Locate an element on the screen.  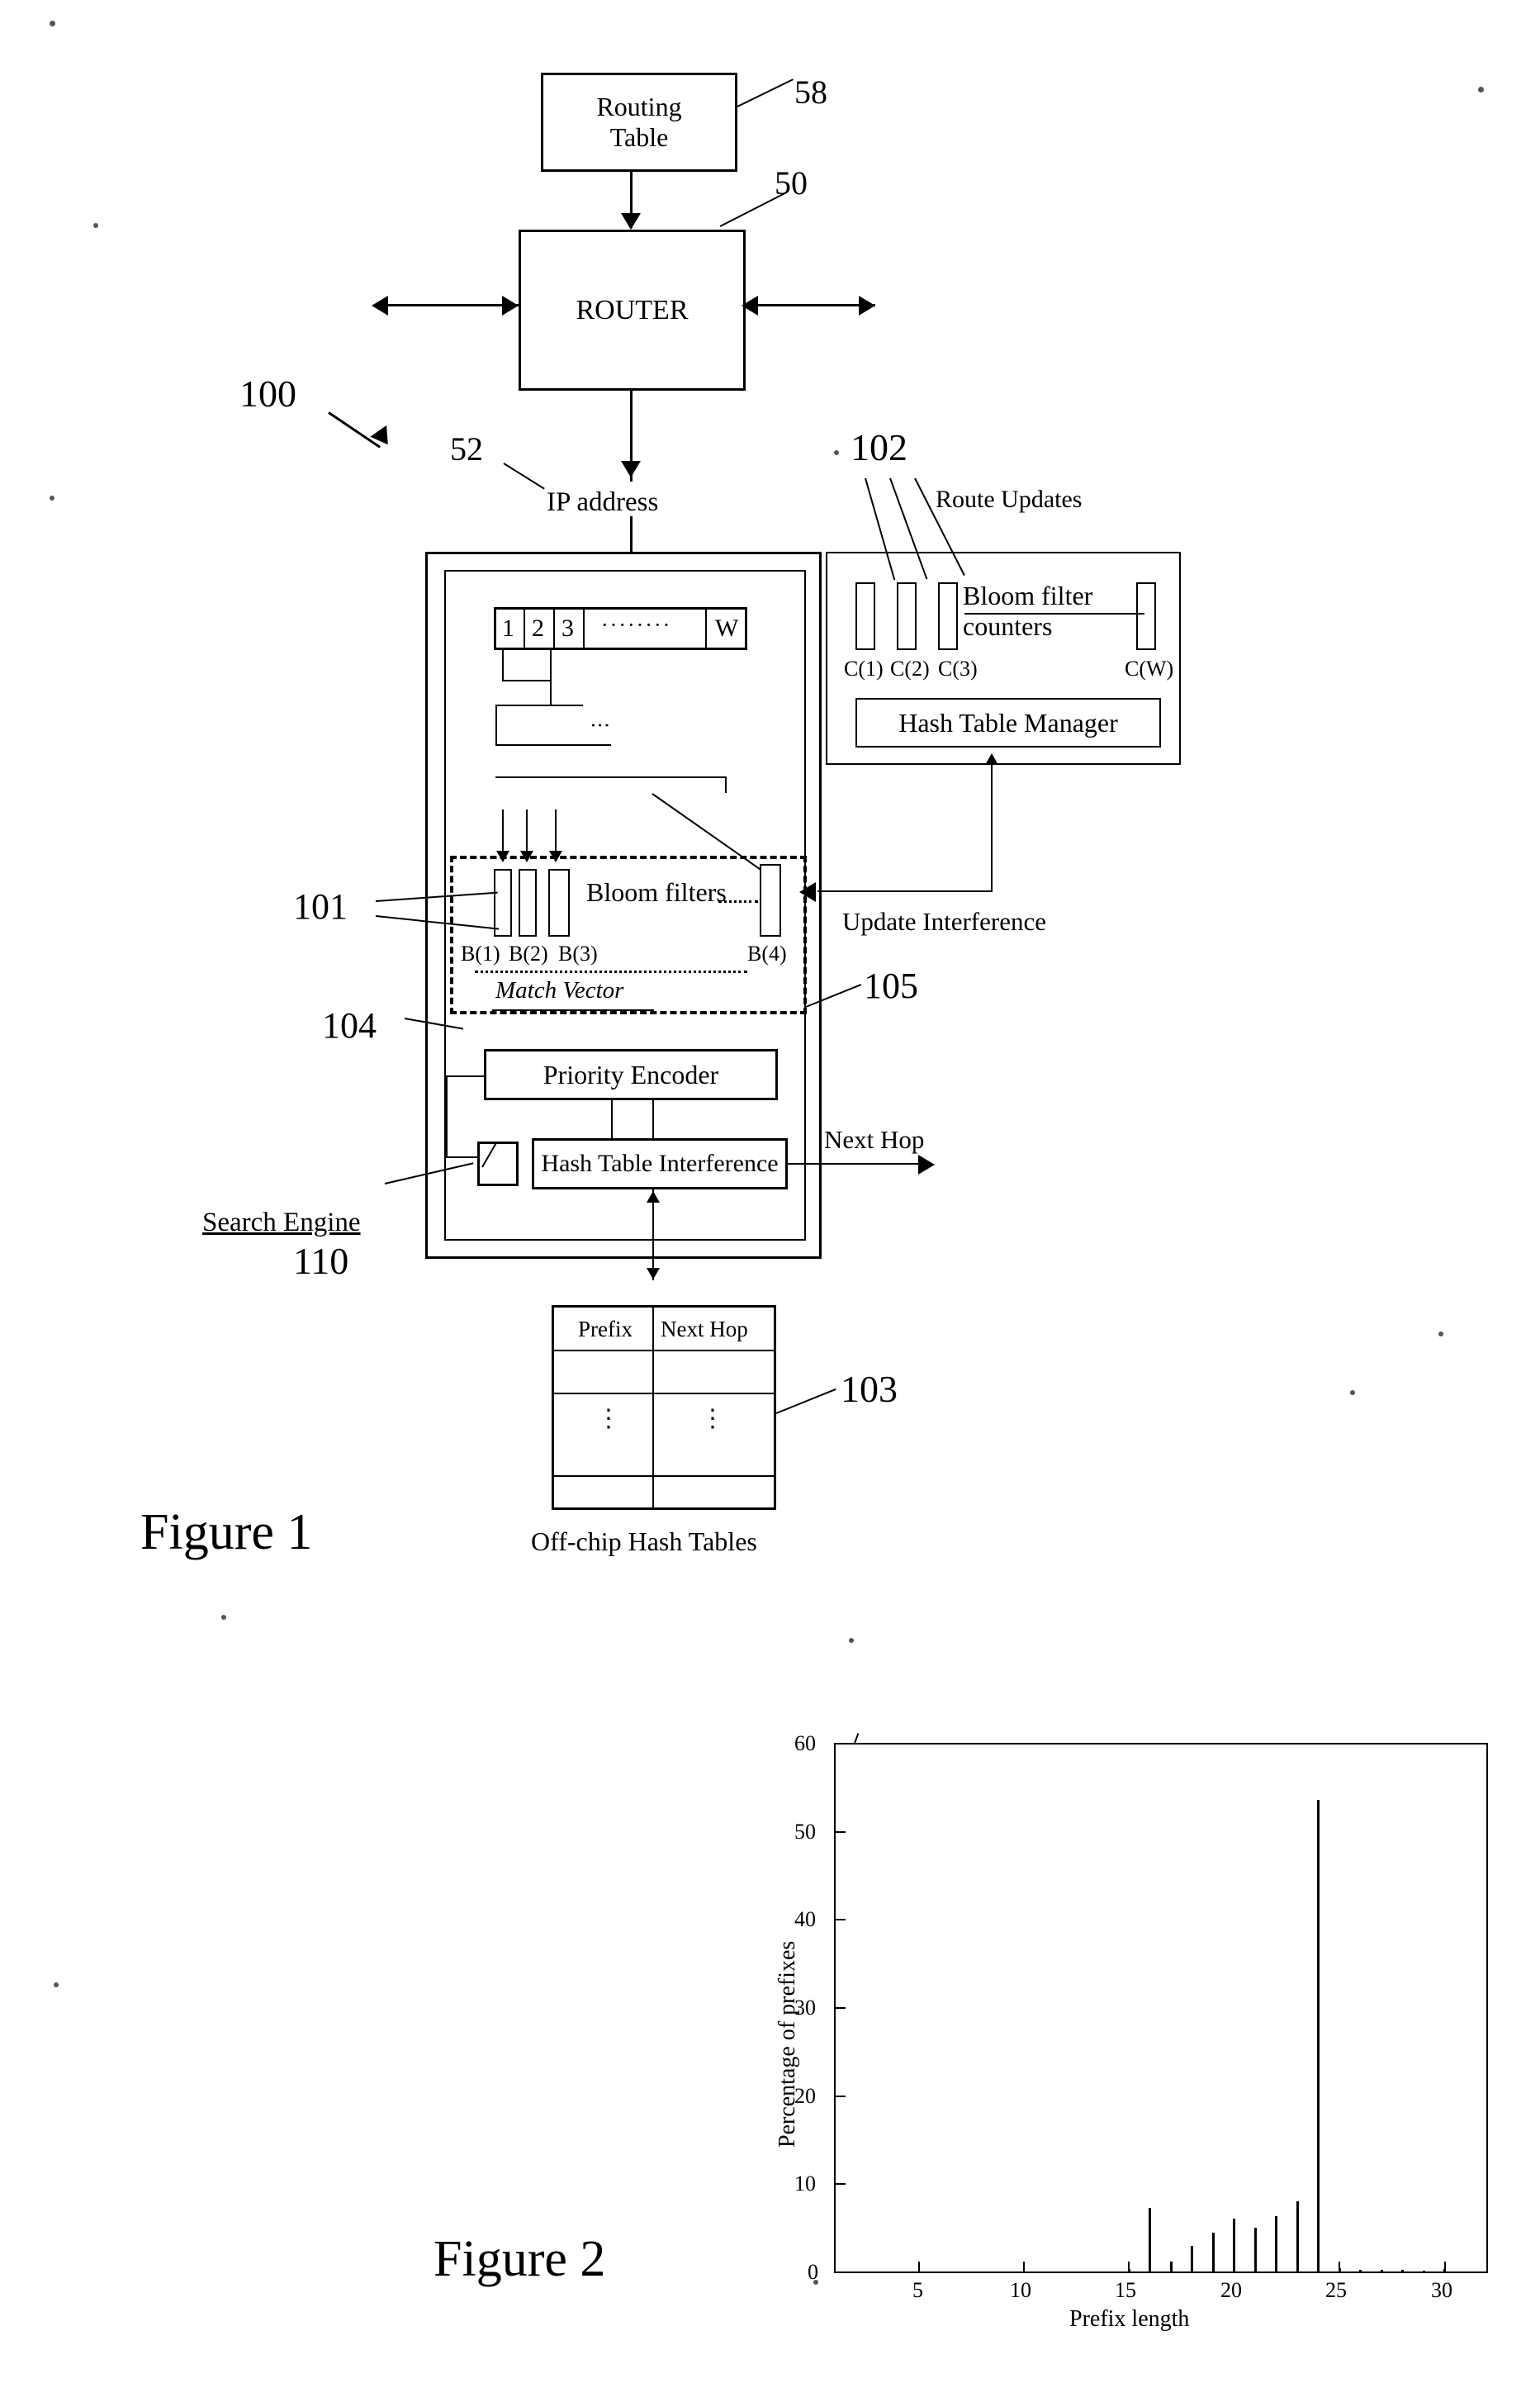
router-box: ROUTER is located at coordinates (632, 311).